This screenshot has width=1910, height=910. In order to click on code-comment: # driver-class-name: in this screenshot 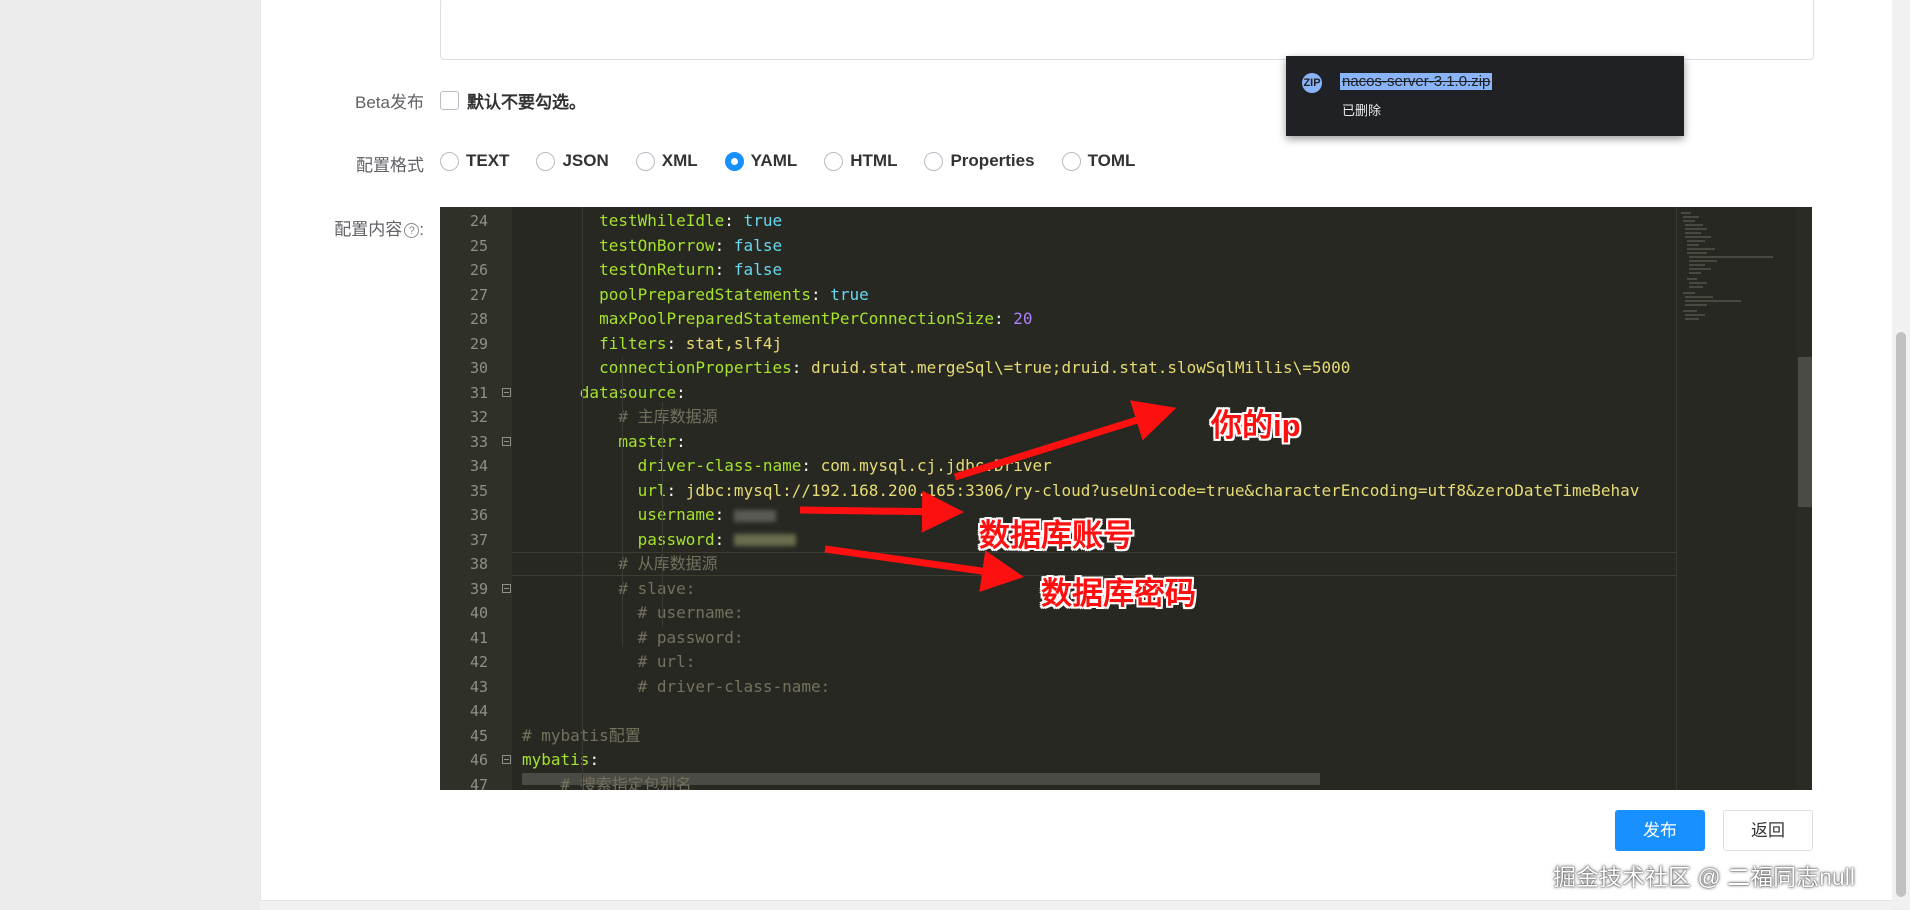, I will do `click(734, 686)`.